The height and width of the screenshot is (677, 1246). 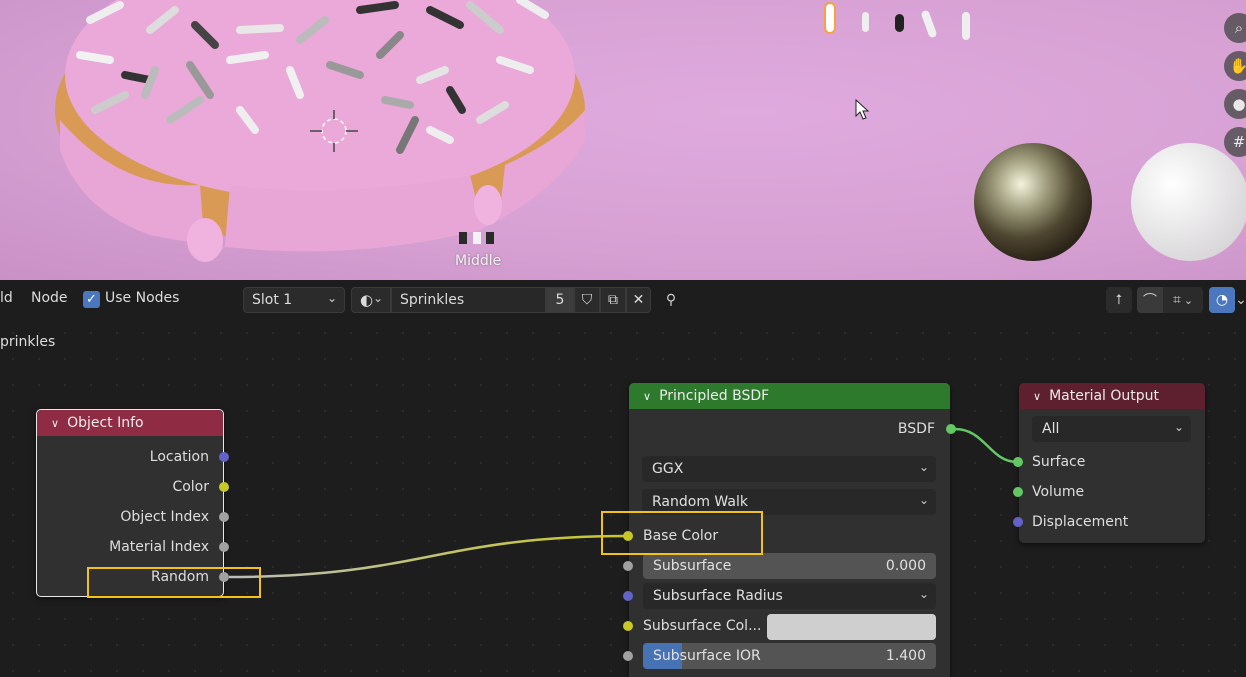 I want to click on fake-user-button: ⛉, so click(x=587, y=300).